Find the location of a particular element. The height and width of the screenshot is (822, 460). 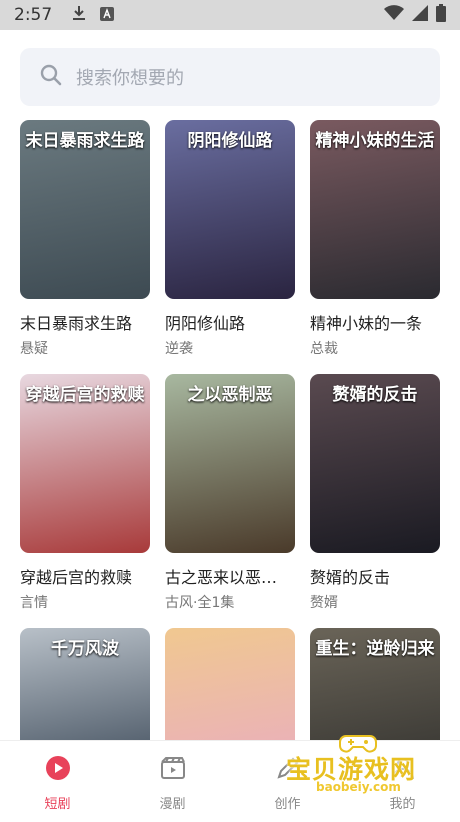

drama-cover-image: 之以恶制恶 is located at coordinates (230, 463).